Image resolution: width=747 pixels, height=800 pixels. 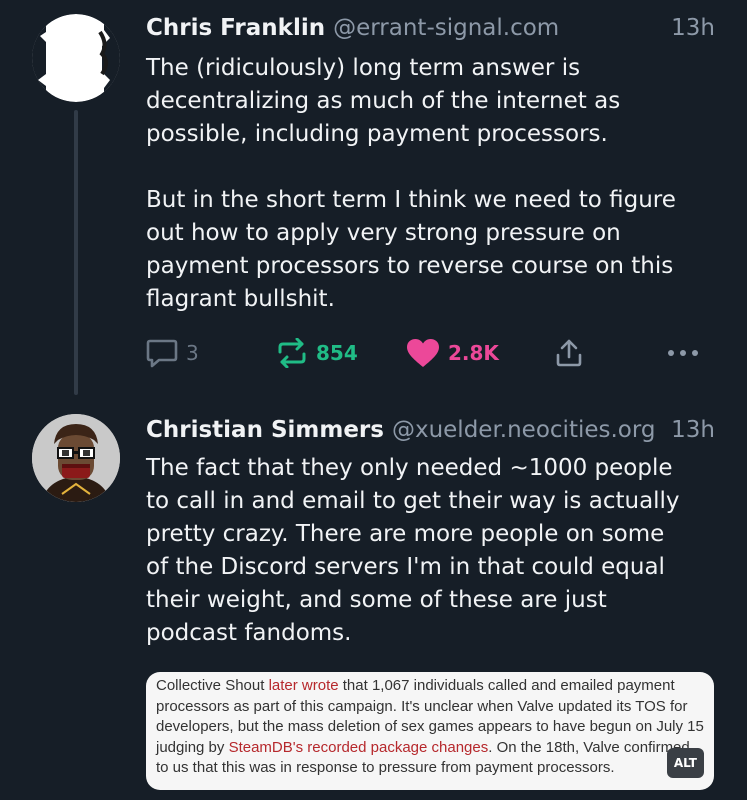 I want to click on author-name: Christian Simmers, so click(x=265, y=430).